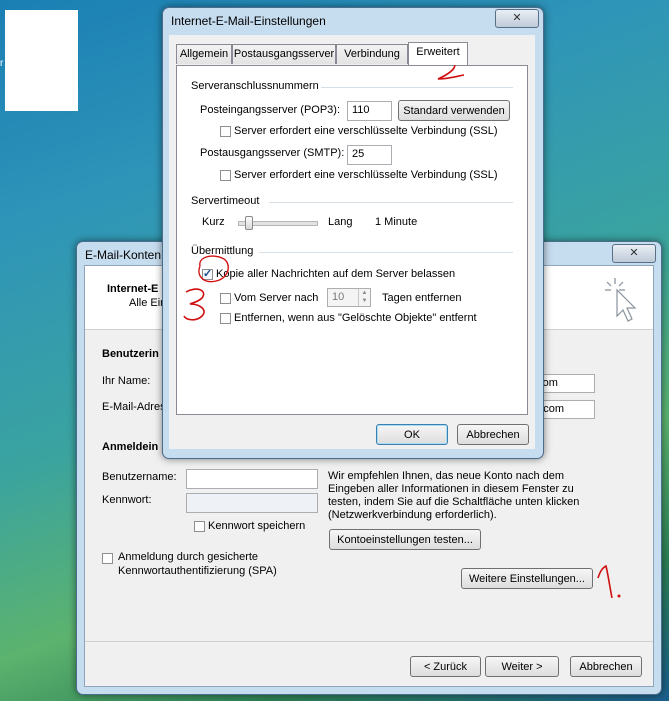 This screenshot has width=669, height=701. I want to click on group-ports-heading: Serveranschlussnummern, so click(255, 86).